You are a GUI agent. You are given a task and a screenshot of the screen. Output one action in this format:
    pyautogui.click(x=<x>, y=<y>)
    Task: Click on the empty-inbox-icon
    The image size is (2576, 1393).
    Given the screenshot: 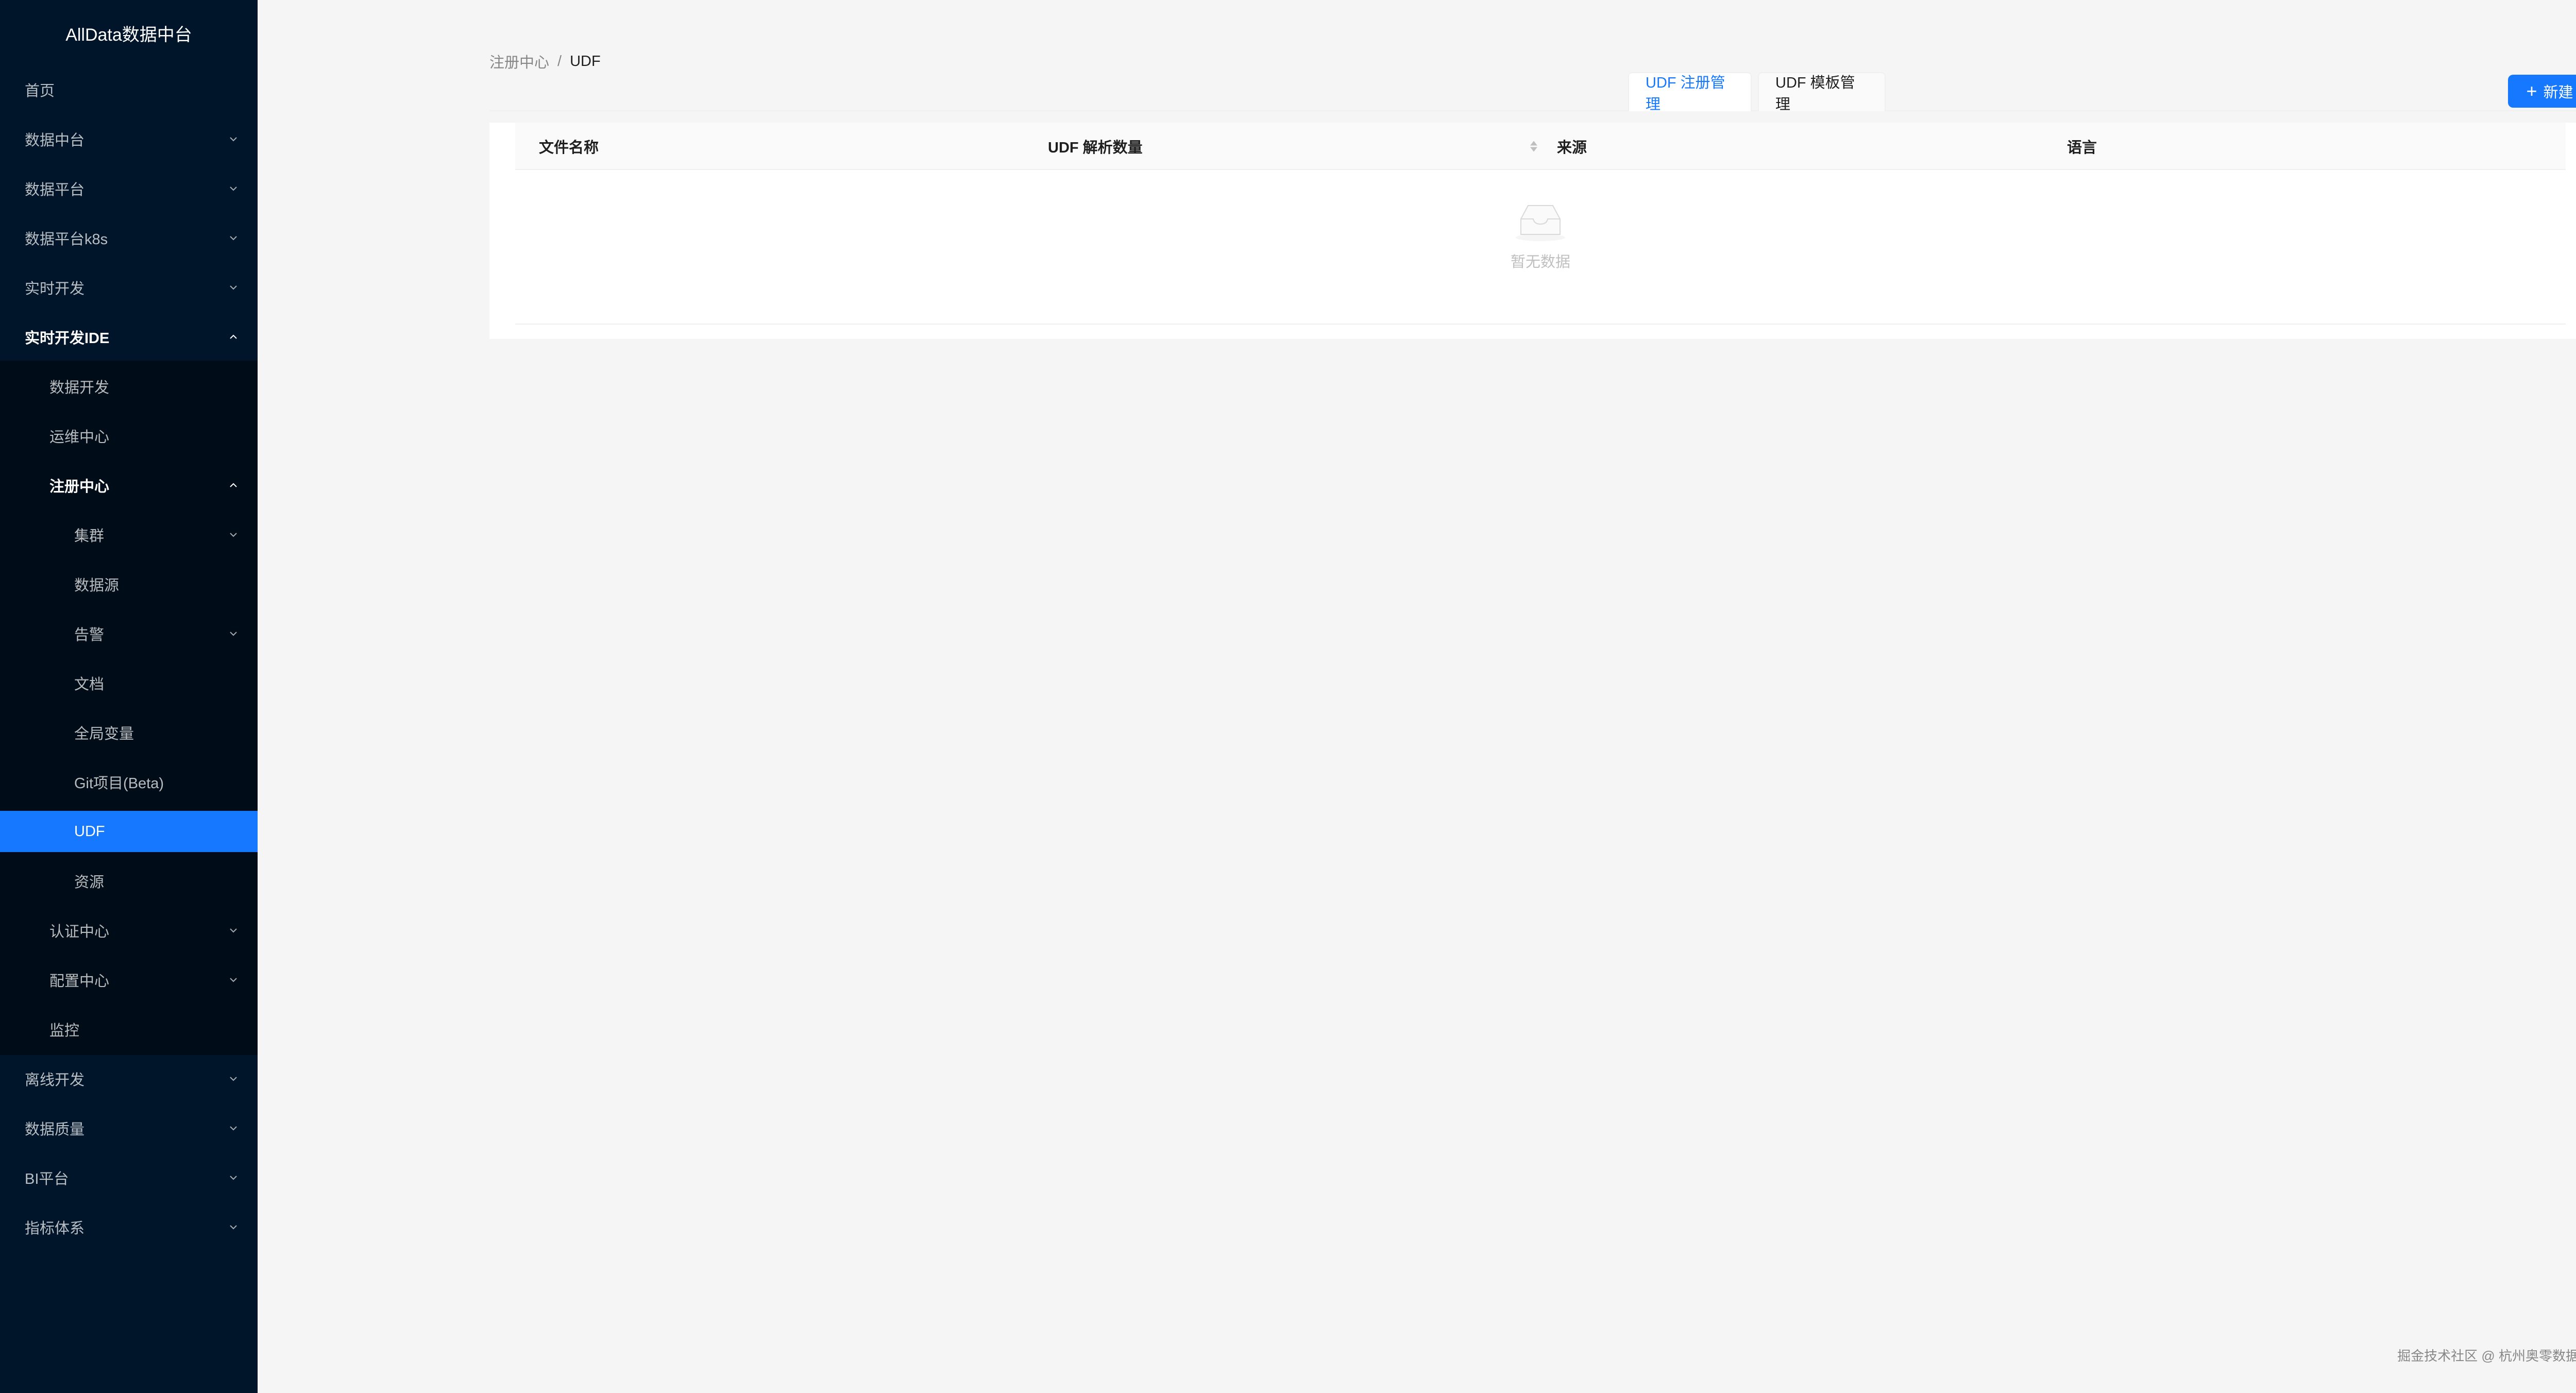 What is the action you would take?
    pyautogui.click(x=1540, y=223)
    